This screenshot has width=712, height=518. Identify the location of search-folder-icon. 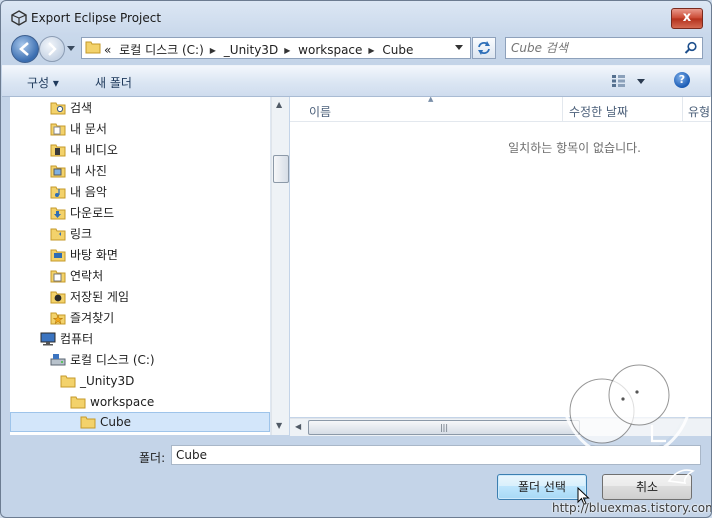
(58, 108).